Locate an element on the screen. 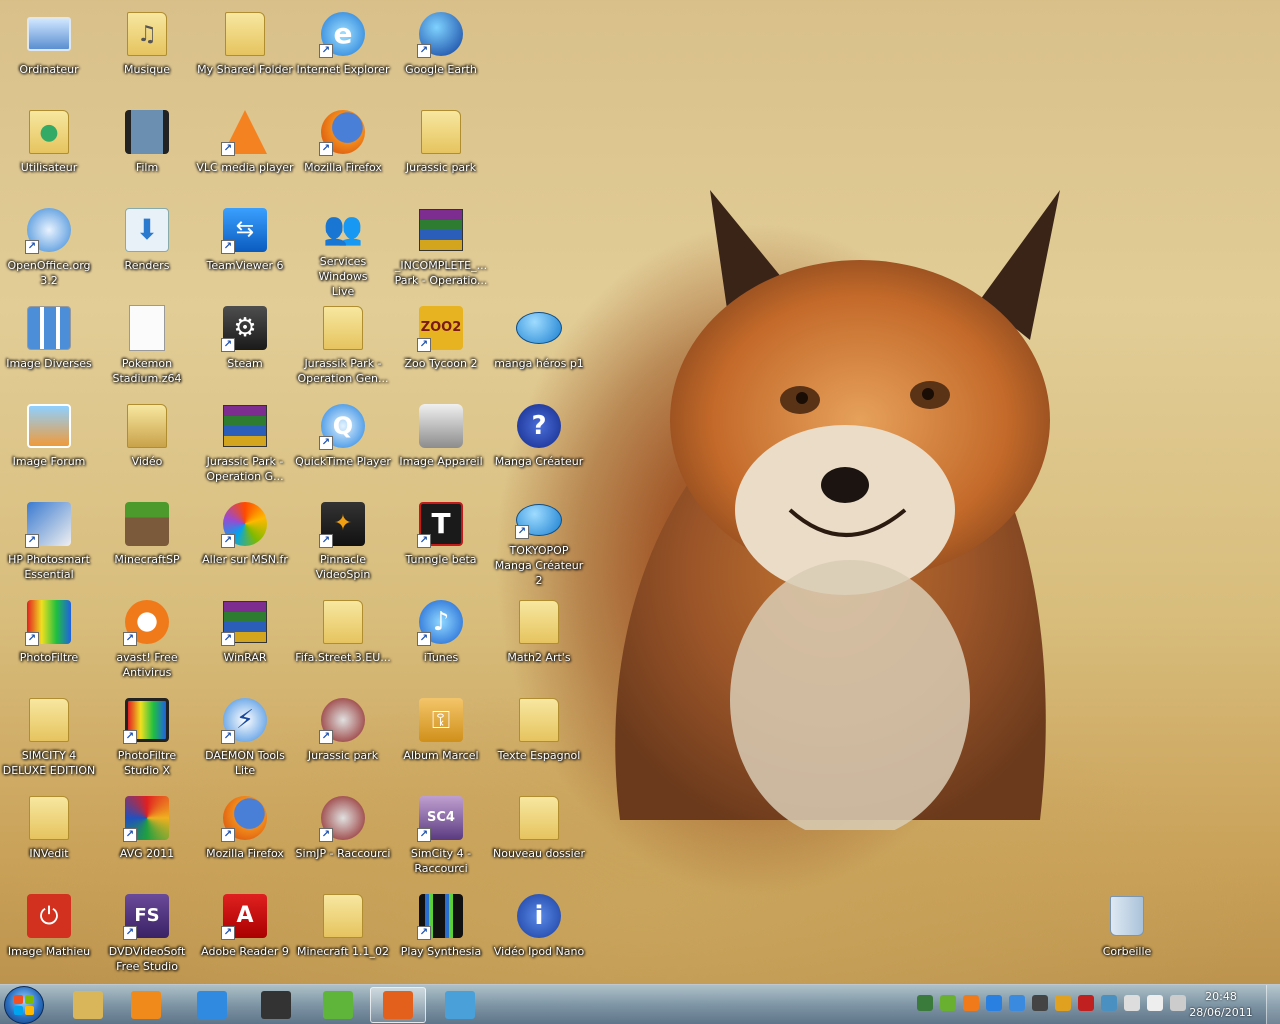  update-icon is located at coordinates (1109, 1003).